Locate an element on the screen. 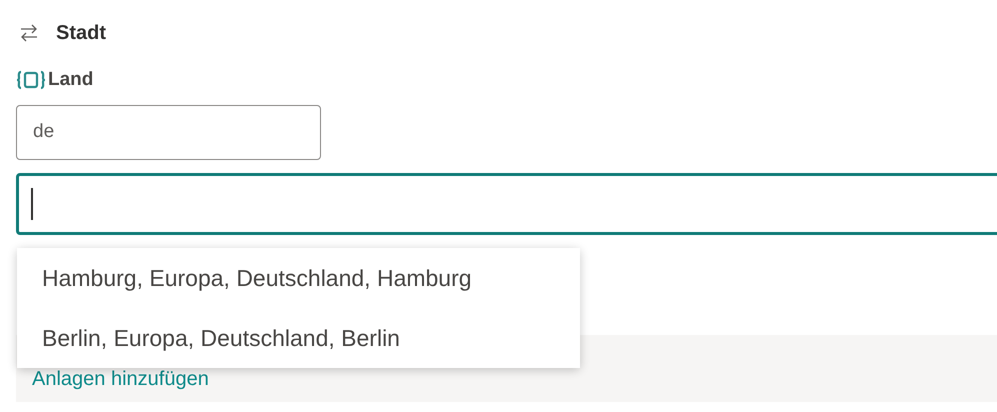 This screenshot has height=412, width=997. swap-arrows-icon is located at coordinates (29, 33).